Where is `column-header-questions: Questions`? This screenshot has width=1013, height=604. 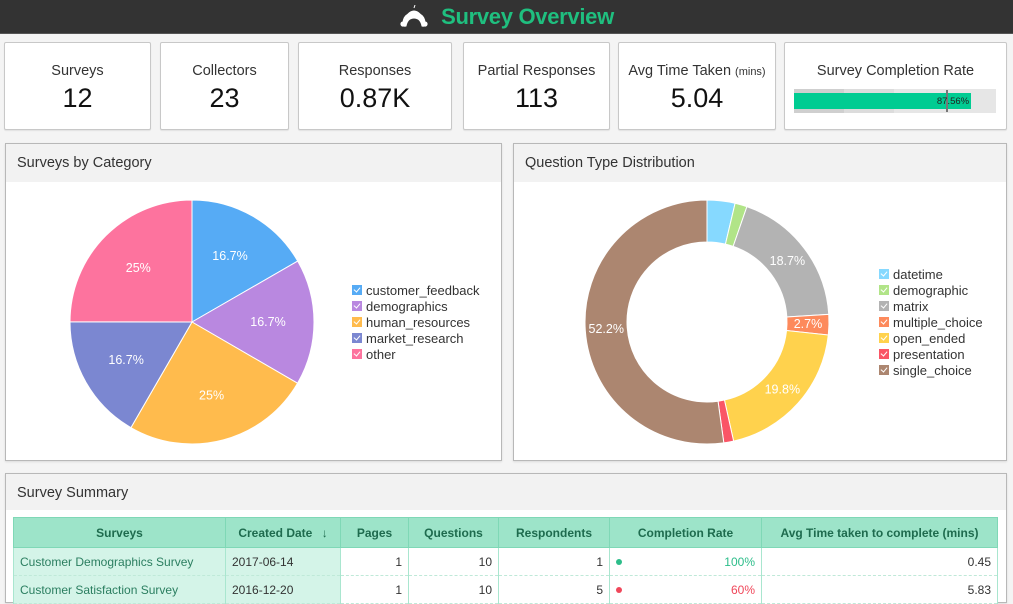 column-header-questions: Questions is located at coordinates (453, 532).